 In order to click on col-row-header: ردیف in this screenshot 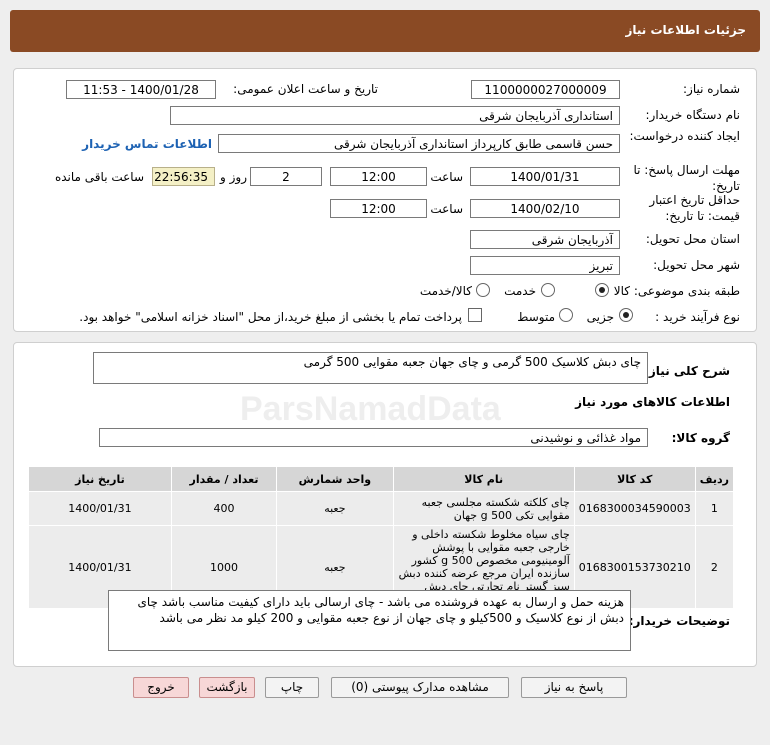, I will do `click(714, 479)`.